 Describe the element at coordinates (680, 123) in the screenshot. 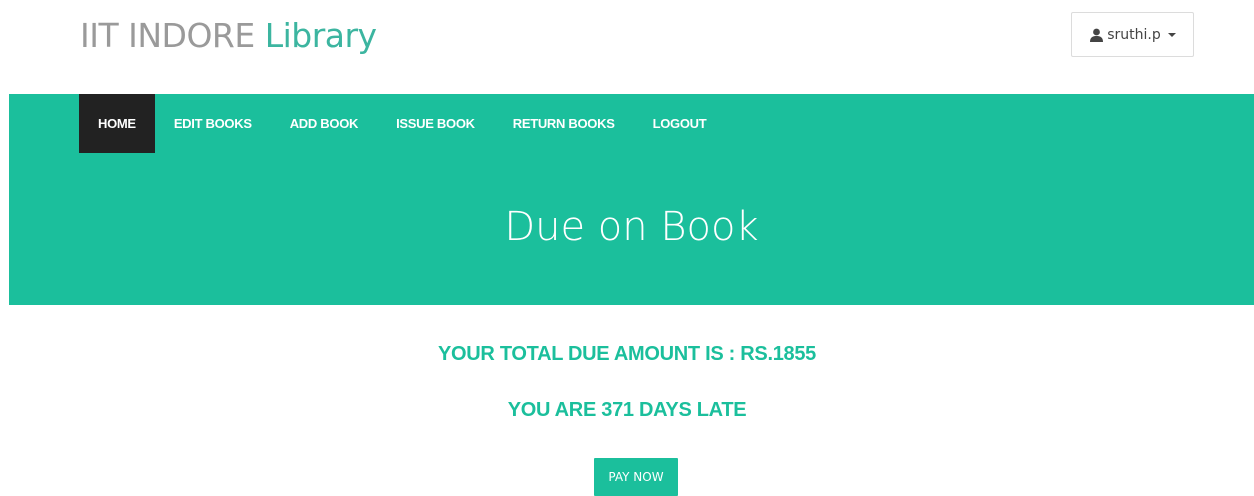

I see `nav-item-logout: LOGOUT` at that location.